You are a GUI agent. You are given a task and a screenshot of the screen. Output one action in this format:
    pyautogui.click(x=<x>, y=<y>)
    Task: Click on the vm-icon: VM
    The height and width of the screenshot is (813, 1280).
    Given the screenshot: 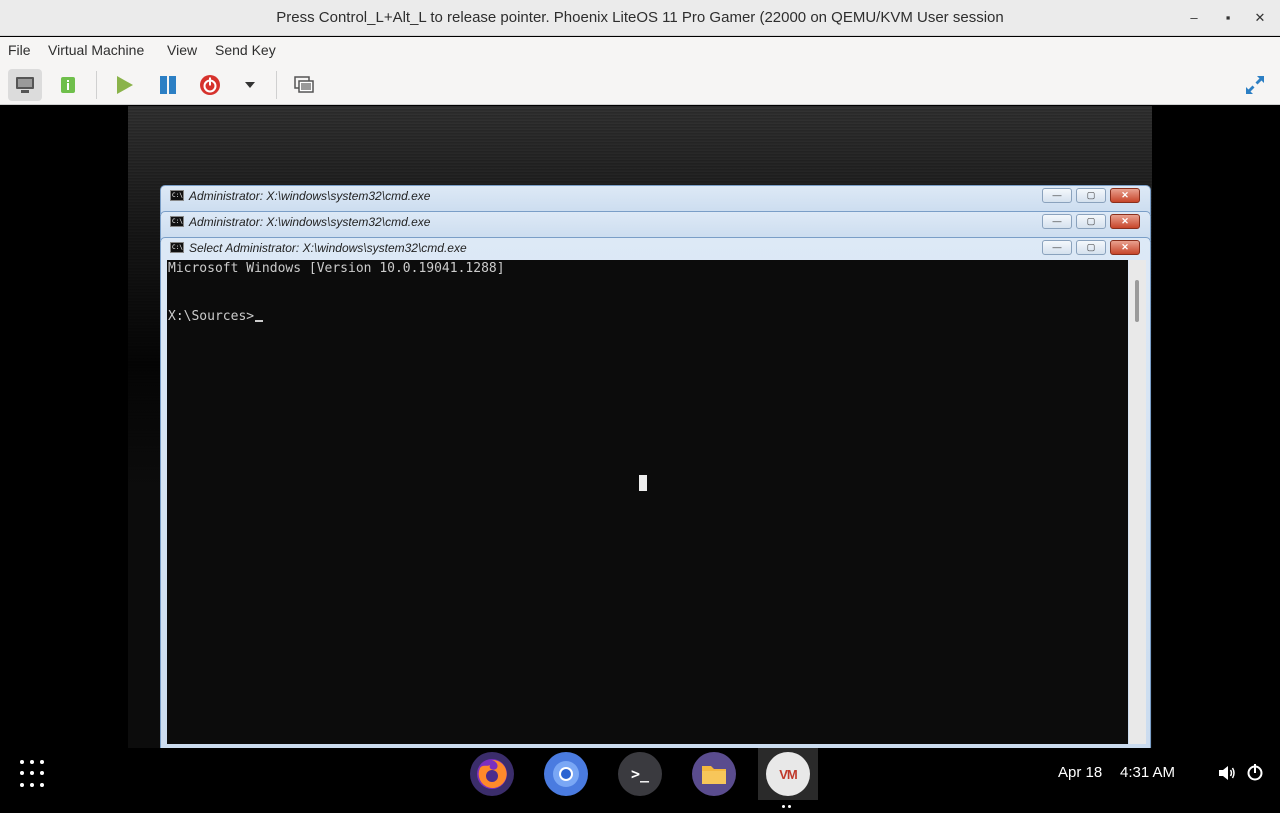 What is the action you would take?
    pyautogui.click(x=788, y=774)
    